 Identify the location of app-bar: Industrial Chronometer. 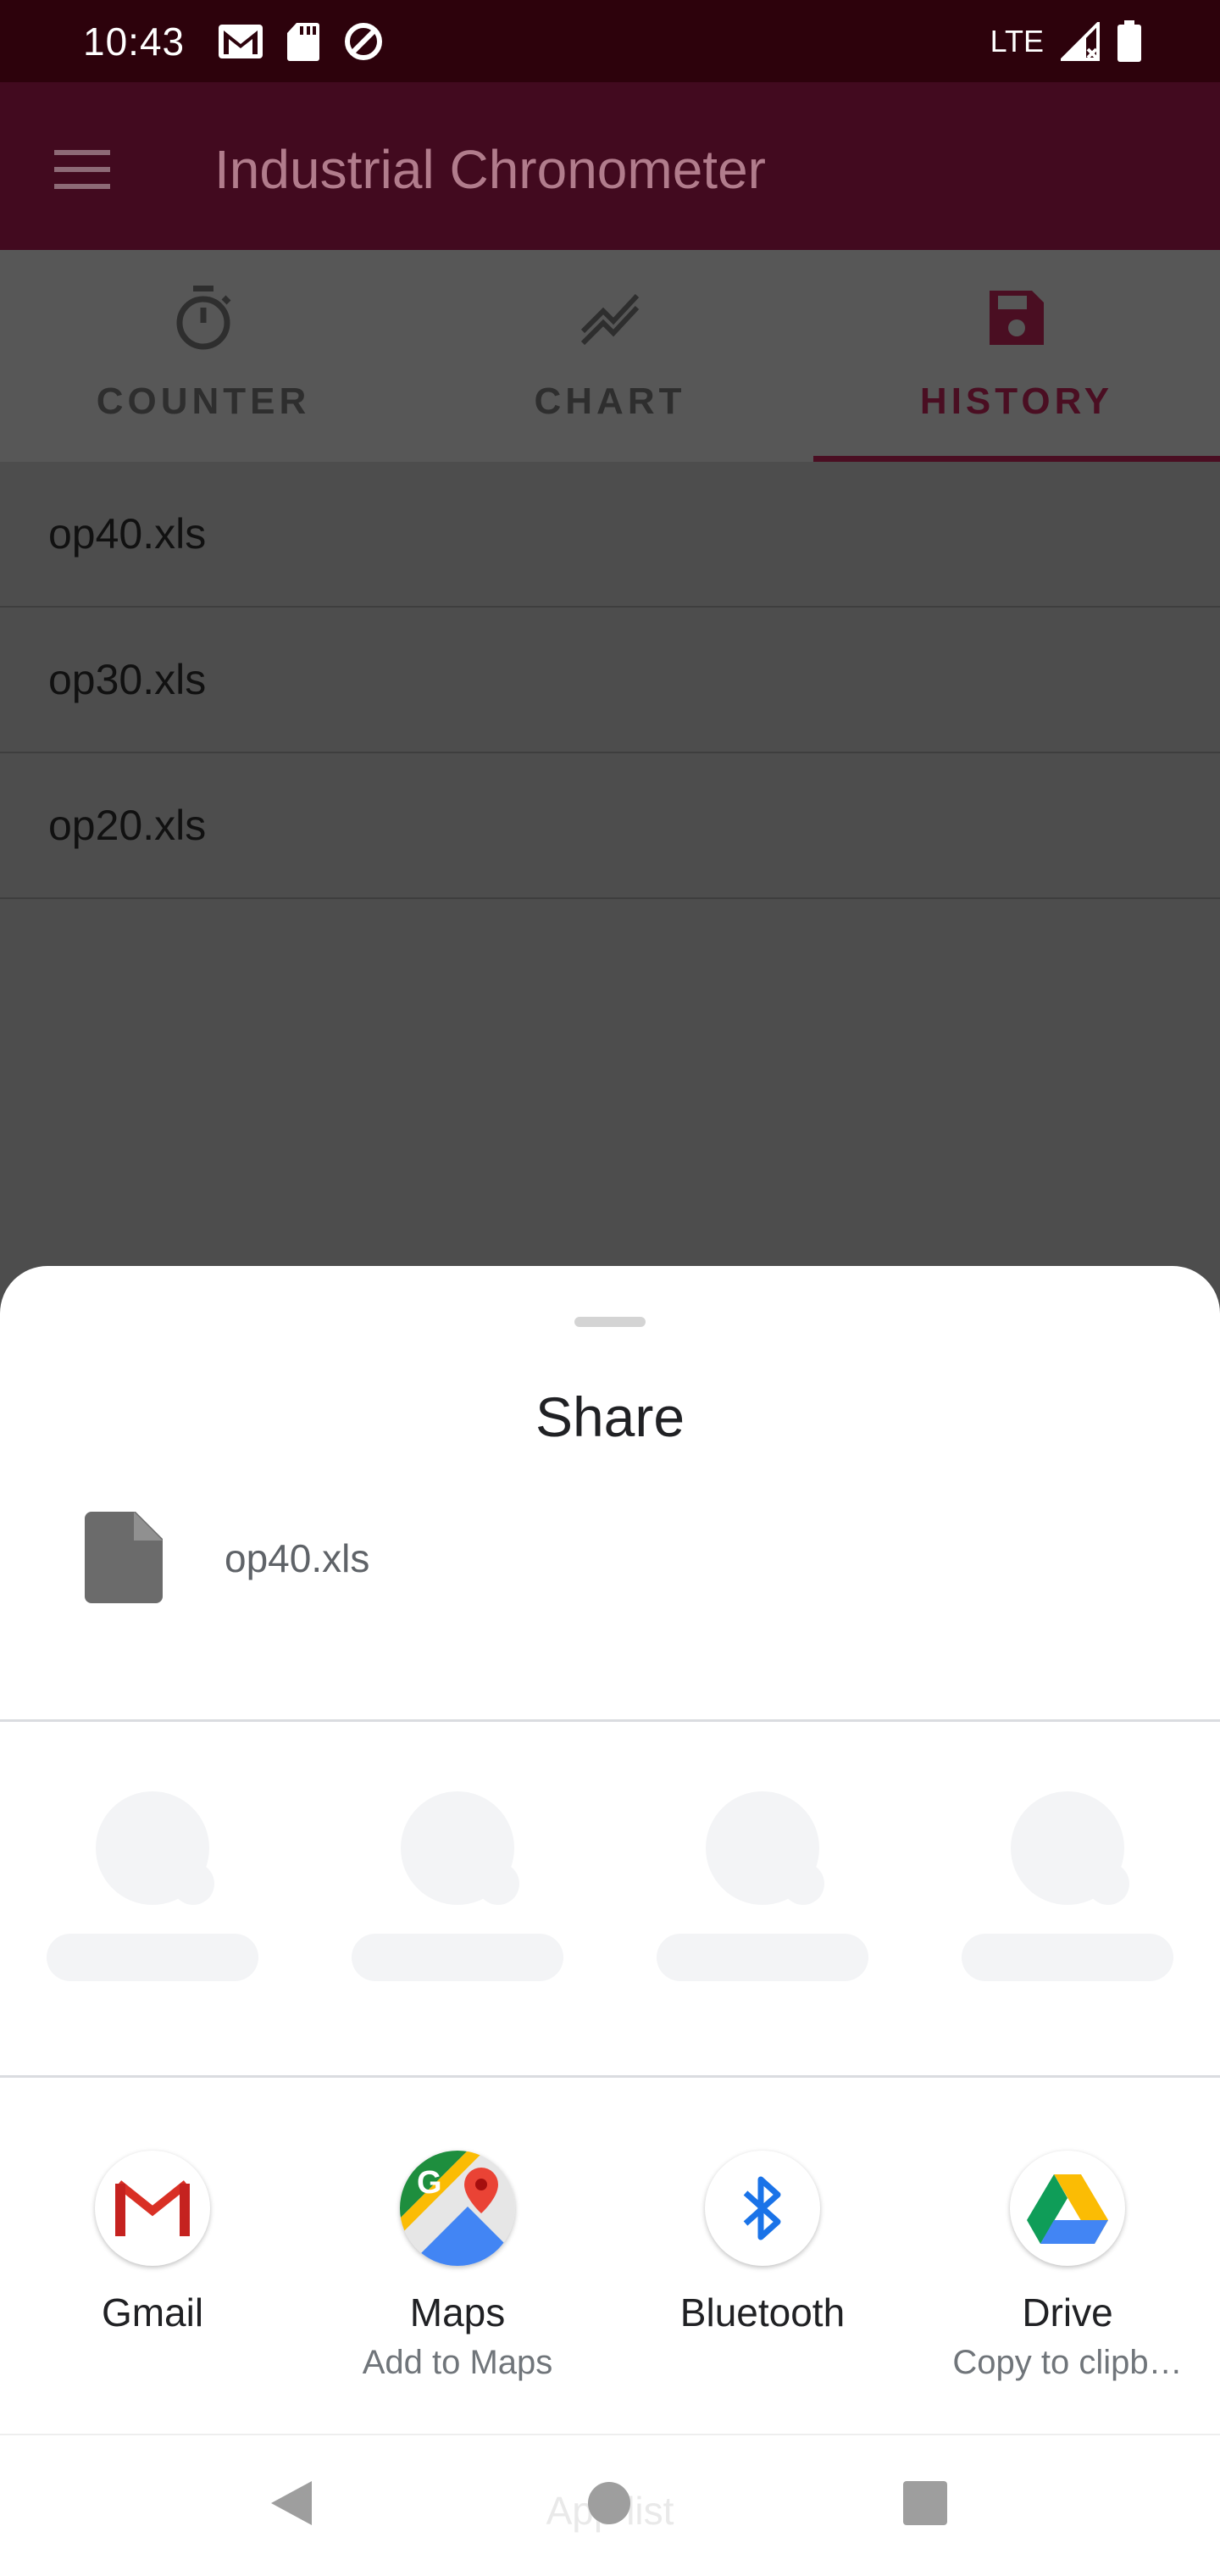
(610, 166).